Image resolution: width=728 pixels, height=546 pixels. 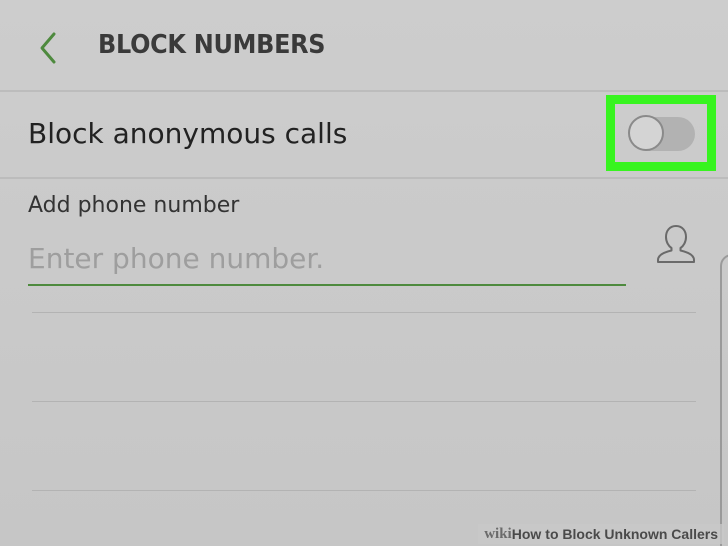 I want to click on chevron-left-icon, so click(x=48, y=48).